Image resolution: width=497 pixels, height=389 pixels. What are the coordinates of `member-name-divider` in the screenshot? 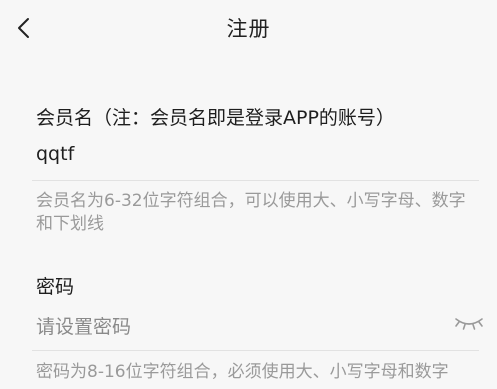 It's located at (255, 180).